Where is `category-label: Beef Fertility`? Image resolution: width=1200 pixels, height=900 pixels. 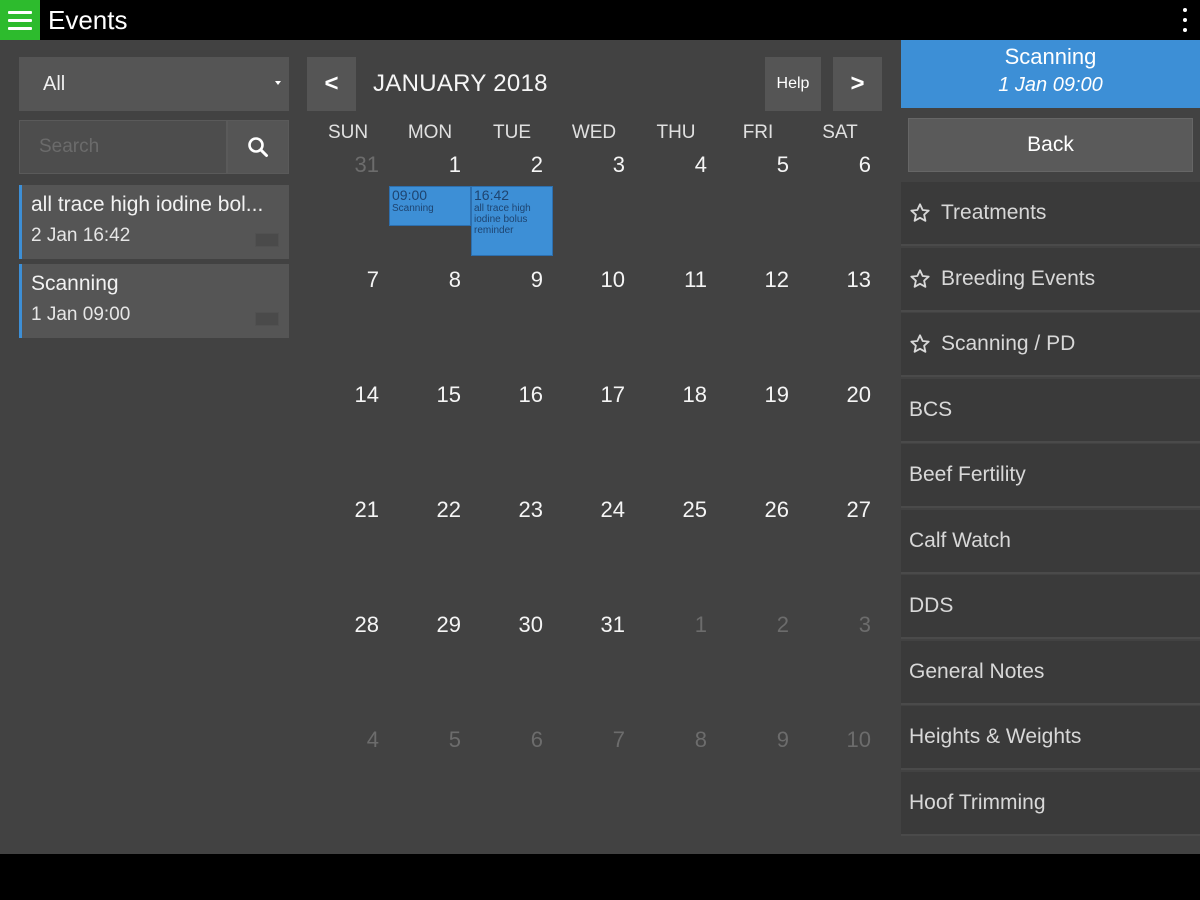 category-label: Beef Fertility is located at coordinates (967, 474).